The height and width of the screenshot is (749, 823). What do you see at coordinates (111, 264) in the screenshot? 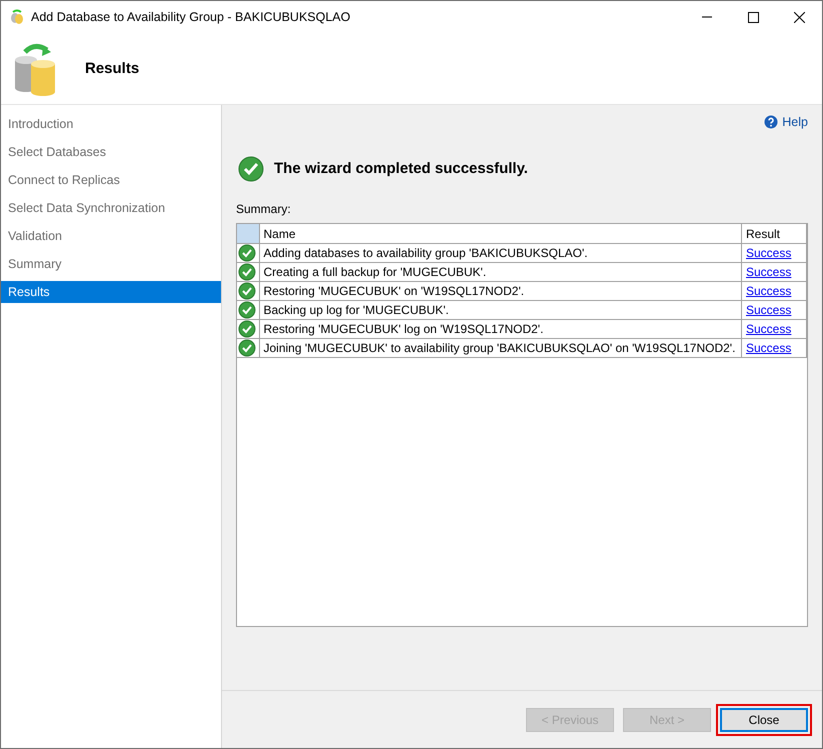
I see `sidebar-item: Summary` at bounding box center [111, 264].